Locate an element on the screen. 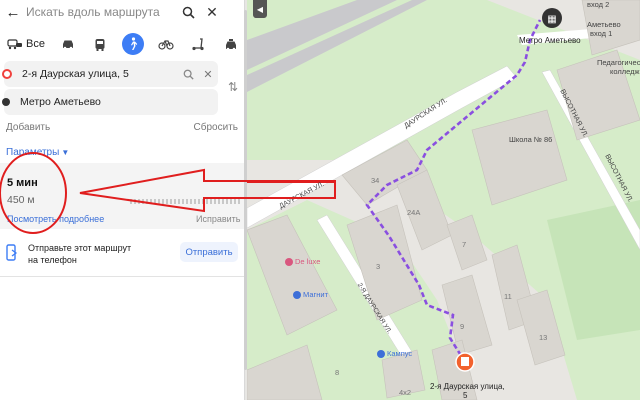 The height and width of the screenshot is (400, 640). metro-stop-label: Метро Аметьево is located at coordinates (550, 40).